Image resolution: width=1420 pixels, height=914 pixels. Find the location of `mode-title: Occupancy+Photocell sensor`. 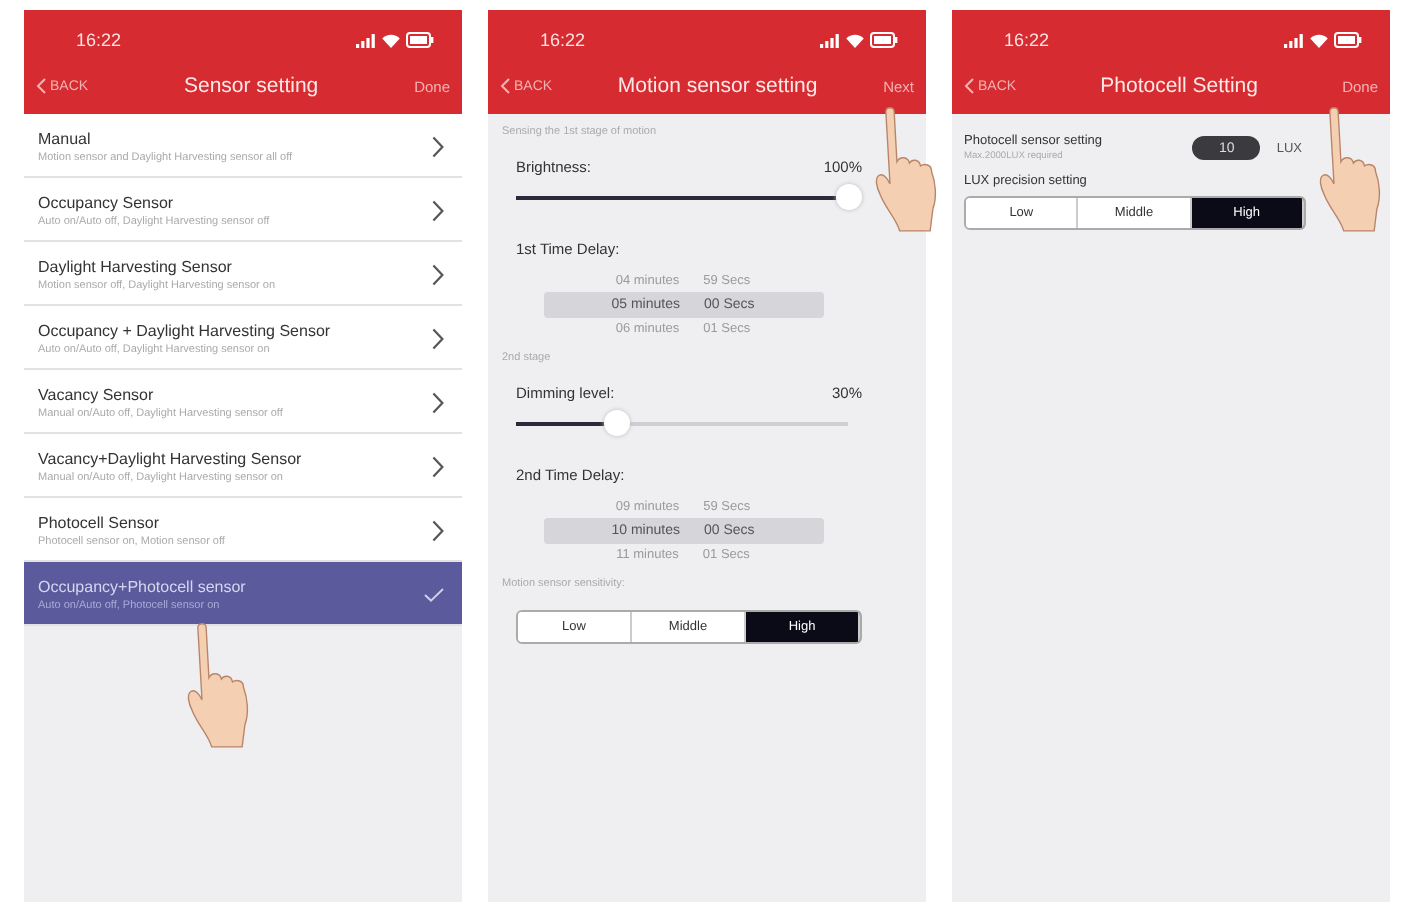

mode-title: Occupancy+Photocell sensor is located at coordinates (142, 586).